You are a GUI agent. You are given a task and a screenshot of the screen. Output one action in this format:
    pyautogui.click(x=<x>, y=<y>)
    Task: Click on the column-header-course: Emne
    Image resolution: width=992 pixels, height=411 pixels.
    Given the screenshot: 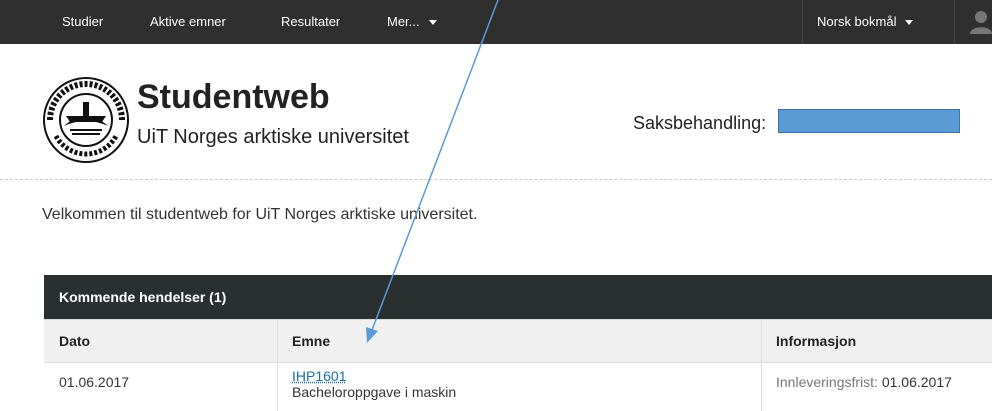 What is the action you would take?
    pyautogui.click(x=311, y=341)
    